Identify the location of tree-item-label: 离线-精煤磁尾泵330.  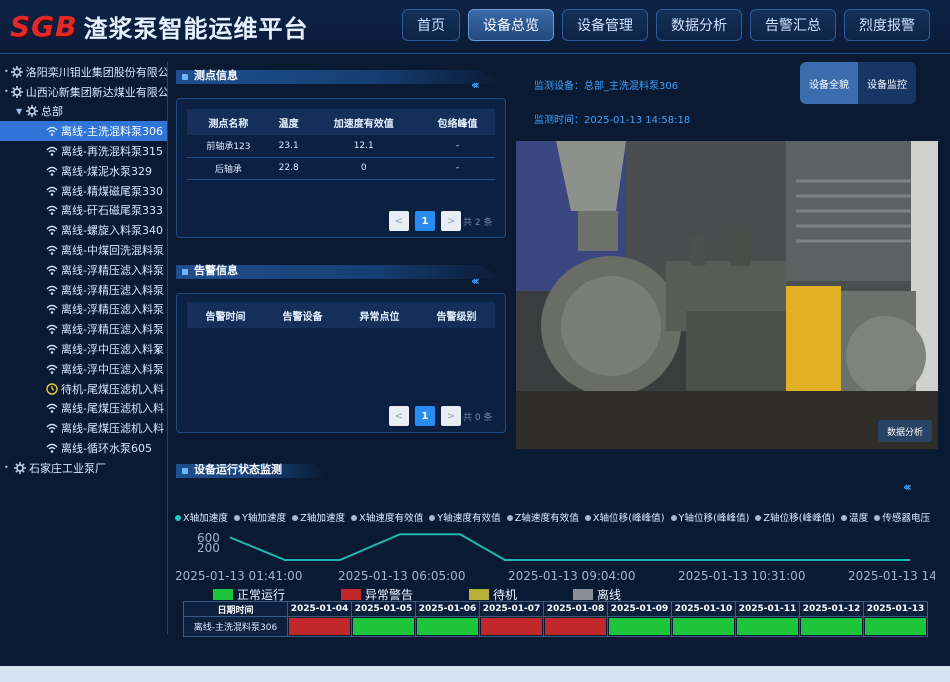
(112, 191).